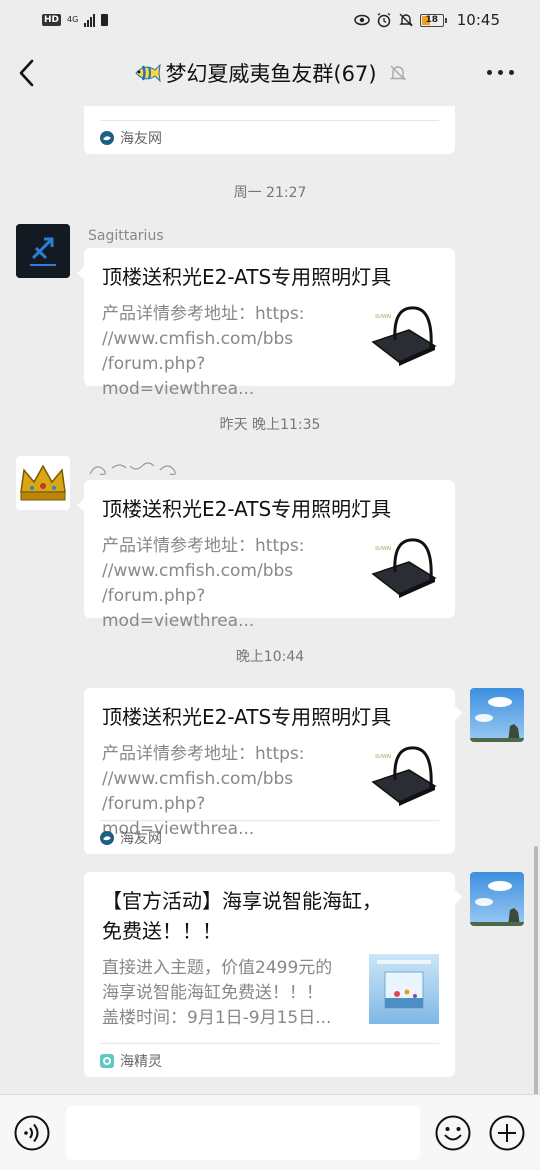 This screenshot has height=1170, width=540. What do you see at coordinates (242, 916) in the screenshot?
I see `card-title: 【官方活动】海享说智能海缸， 免费送！！！` at bounding box center [242, 916].